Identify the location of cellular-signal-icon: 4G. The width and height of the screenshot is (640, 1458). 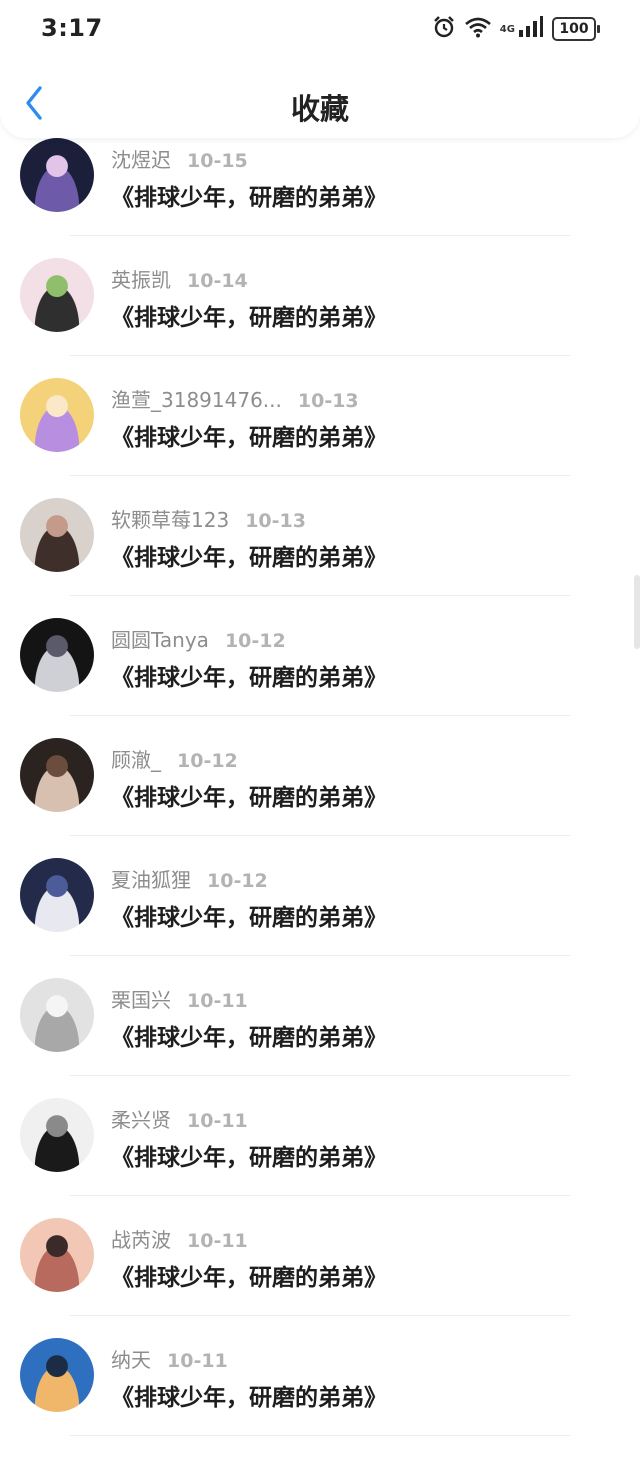
(522, 29).